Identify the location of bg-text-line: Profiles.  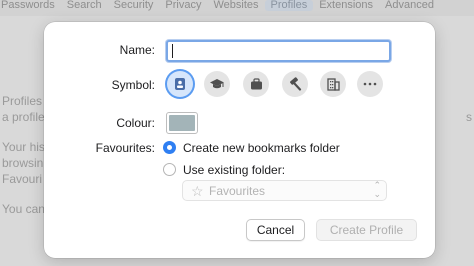
(22, 101).